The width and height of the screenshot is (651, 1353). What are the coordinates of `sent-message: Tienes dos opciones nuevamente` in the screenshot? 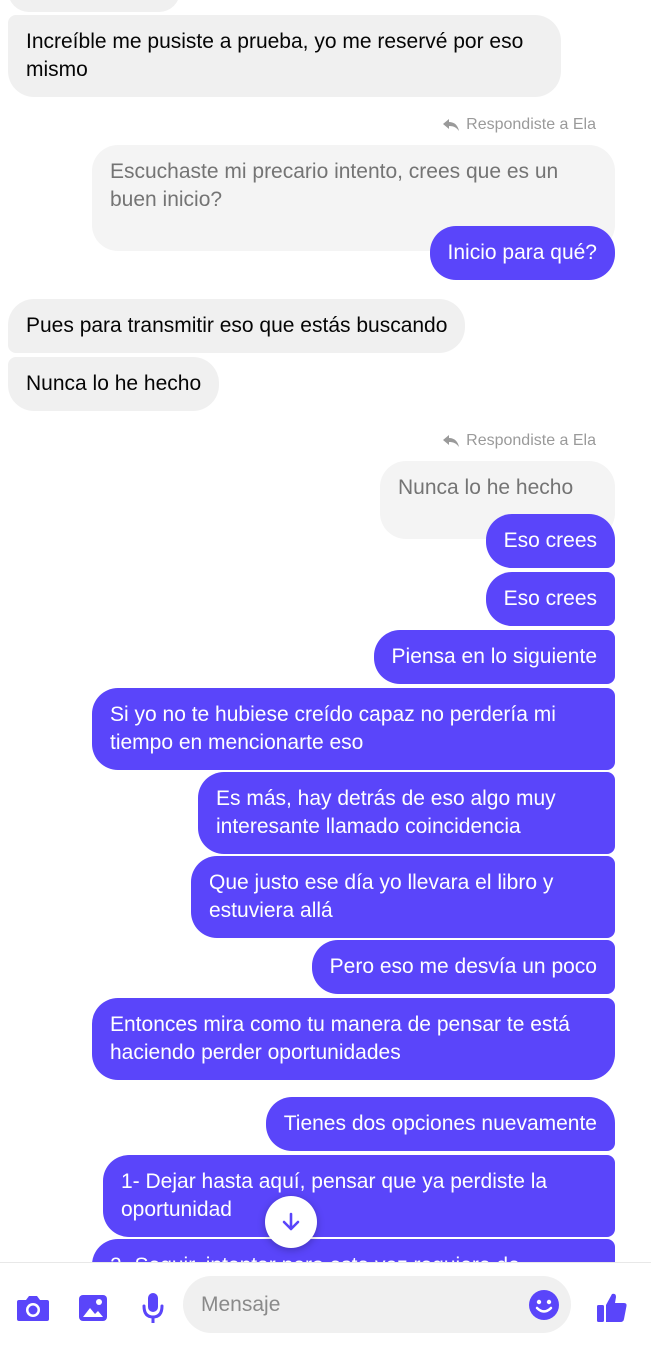 It's located at (440, 1124).